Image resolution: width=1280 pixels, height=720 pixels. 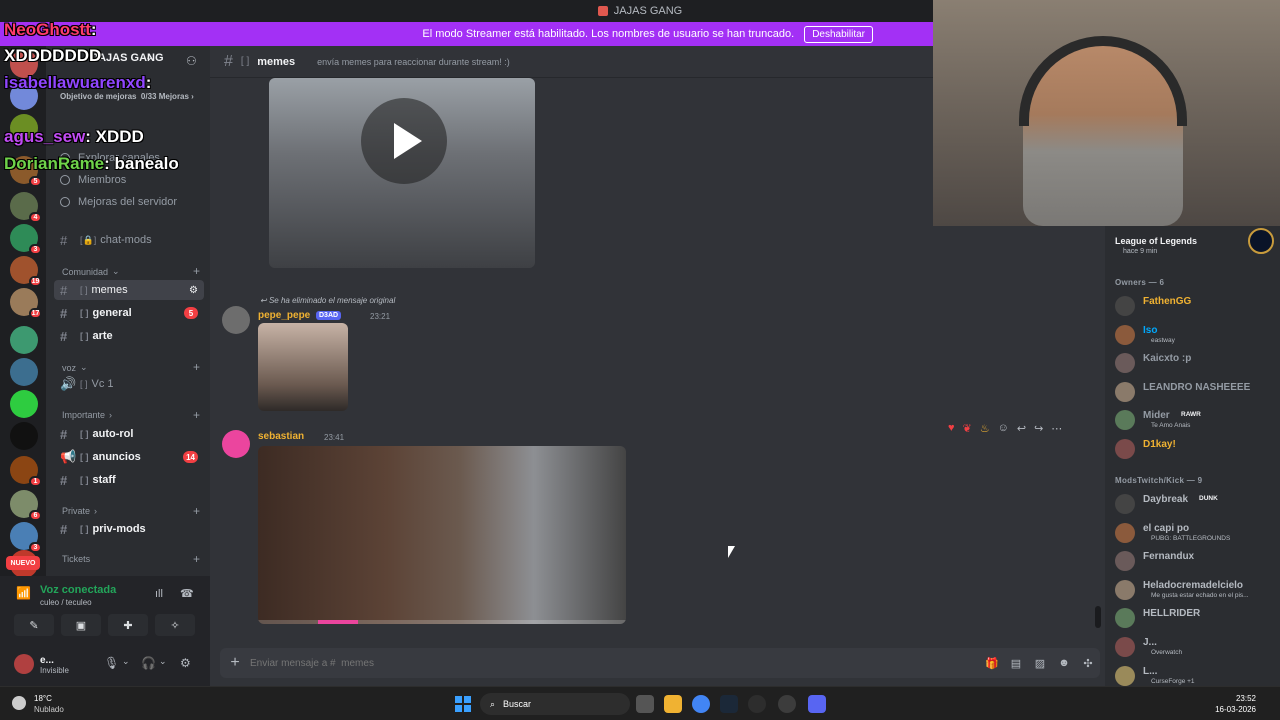 I want to click on boost-goal: Objetivo de mejoras 0/33 Mejoras ›, so click(x=127, y=96).